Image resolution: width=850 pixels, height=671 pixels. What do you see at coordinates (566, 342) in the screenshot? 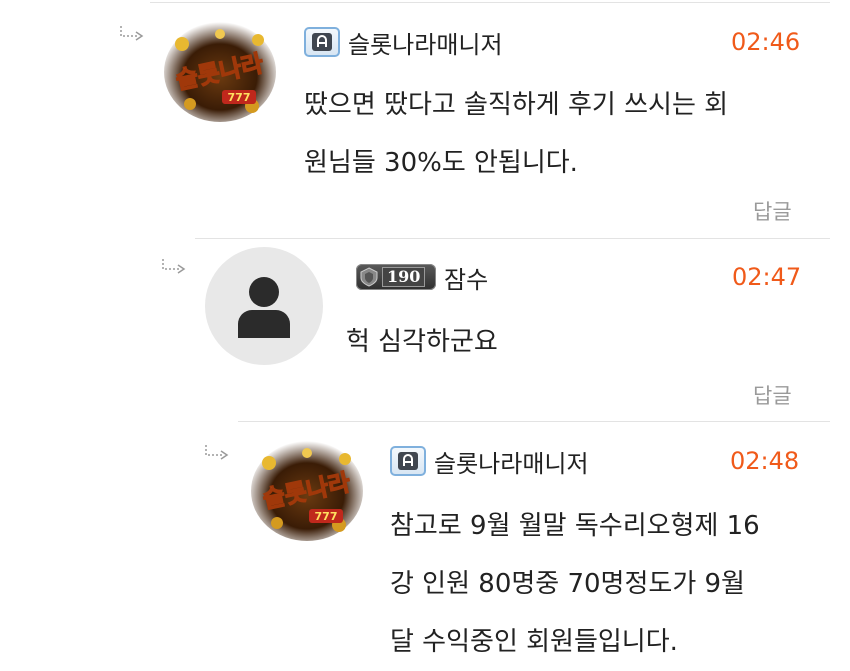
I see `comment-body: 헉 심각하군요` at bounding box center [566, 342].